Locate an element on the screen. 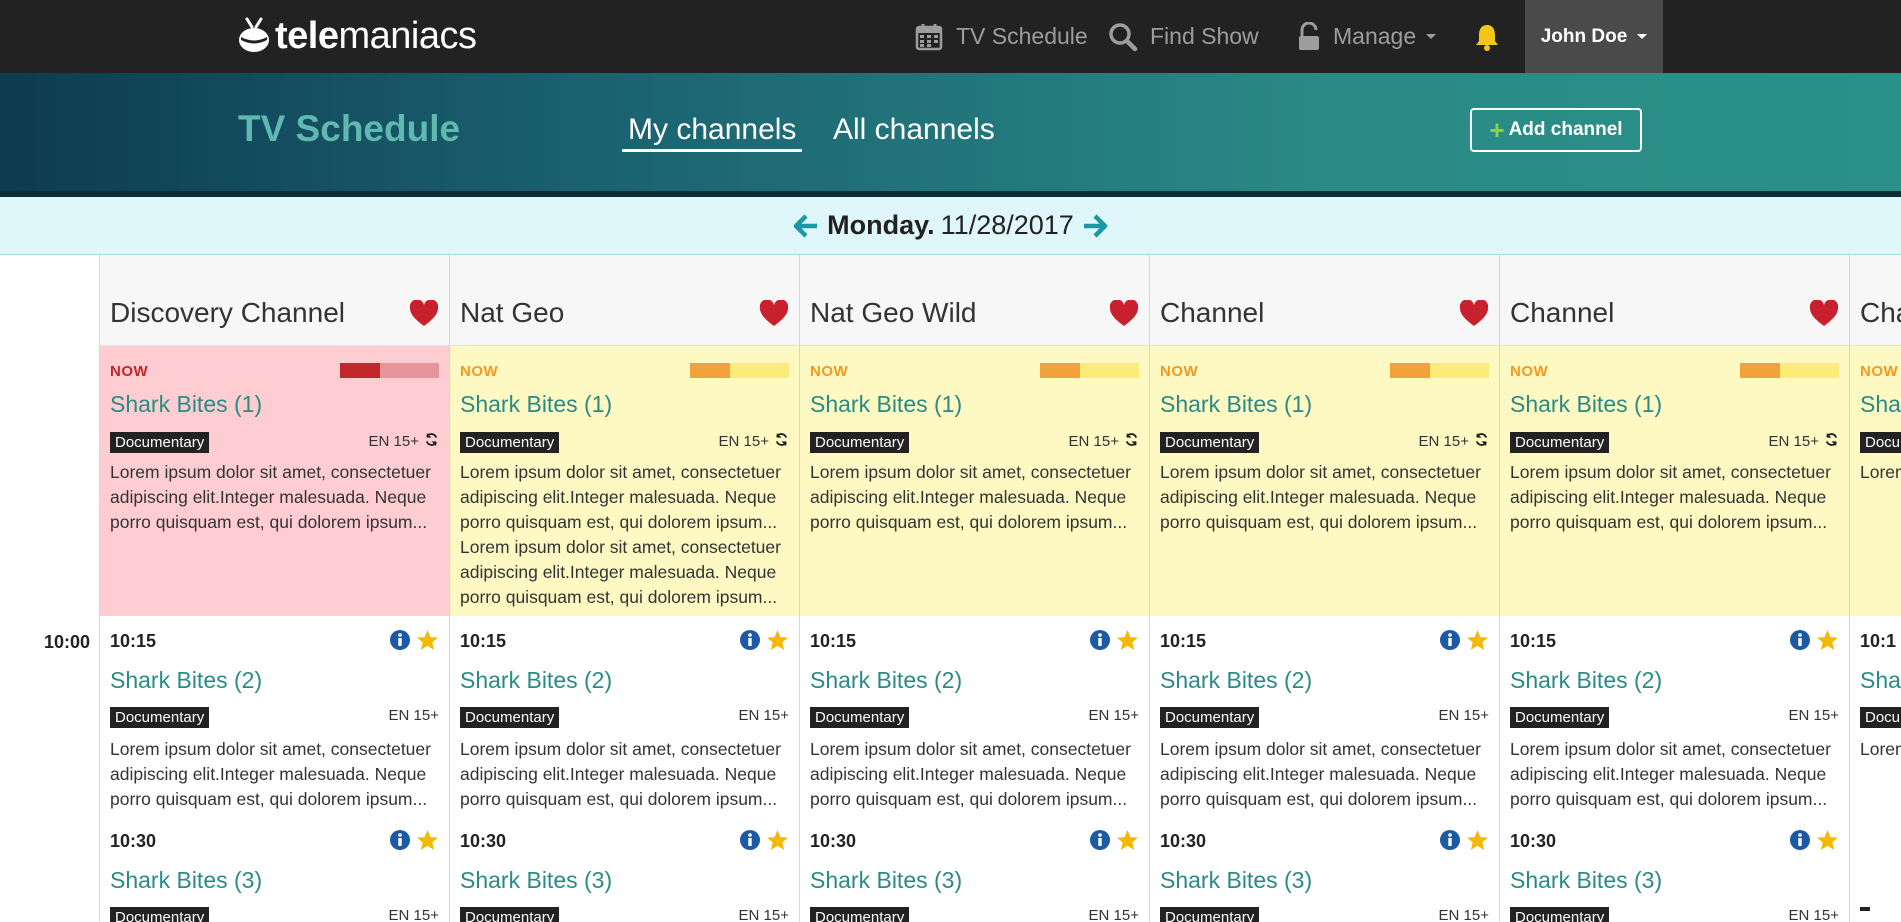 The height and width of the screenshot is (922, 1901). plus-icon: + is located at coordinates (1497, 130).